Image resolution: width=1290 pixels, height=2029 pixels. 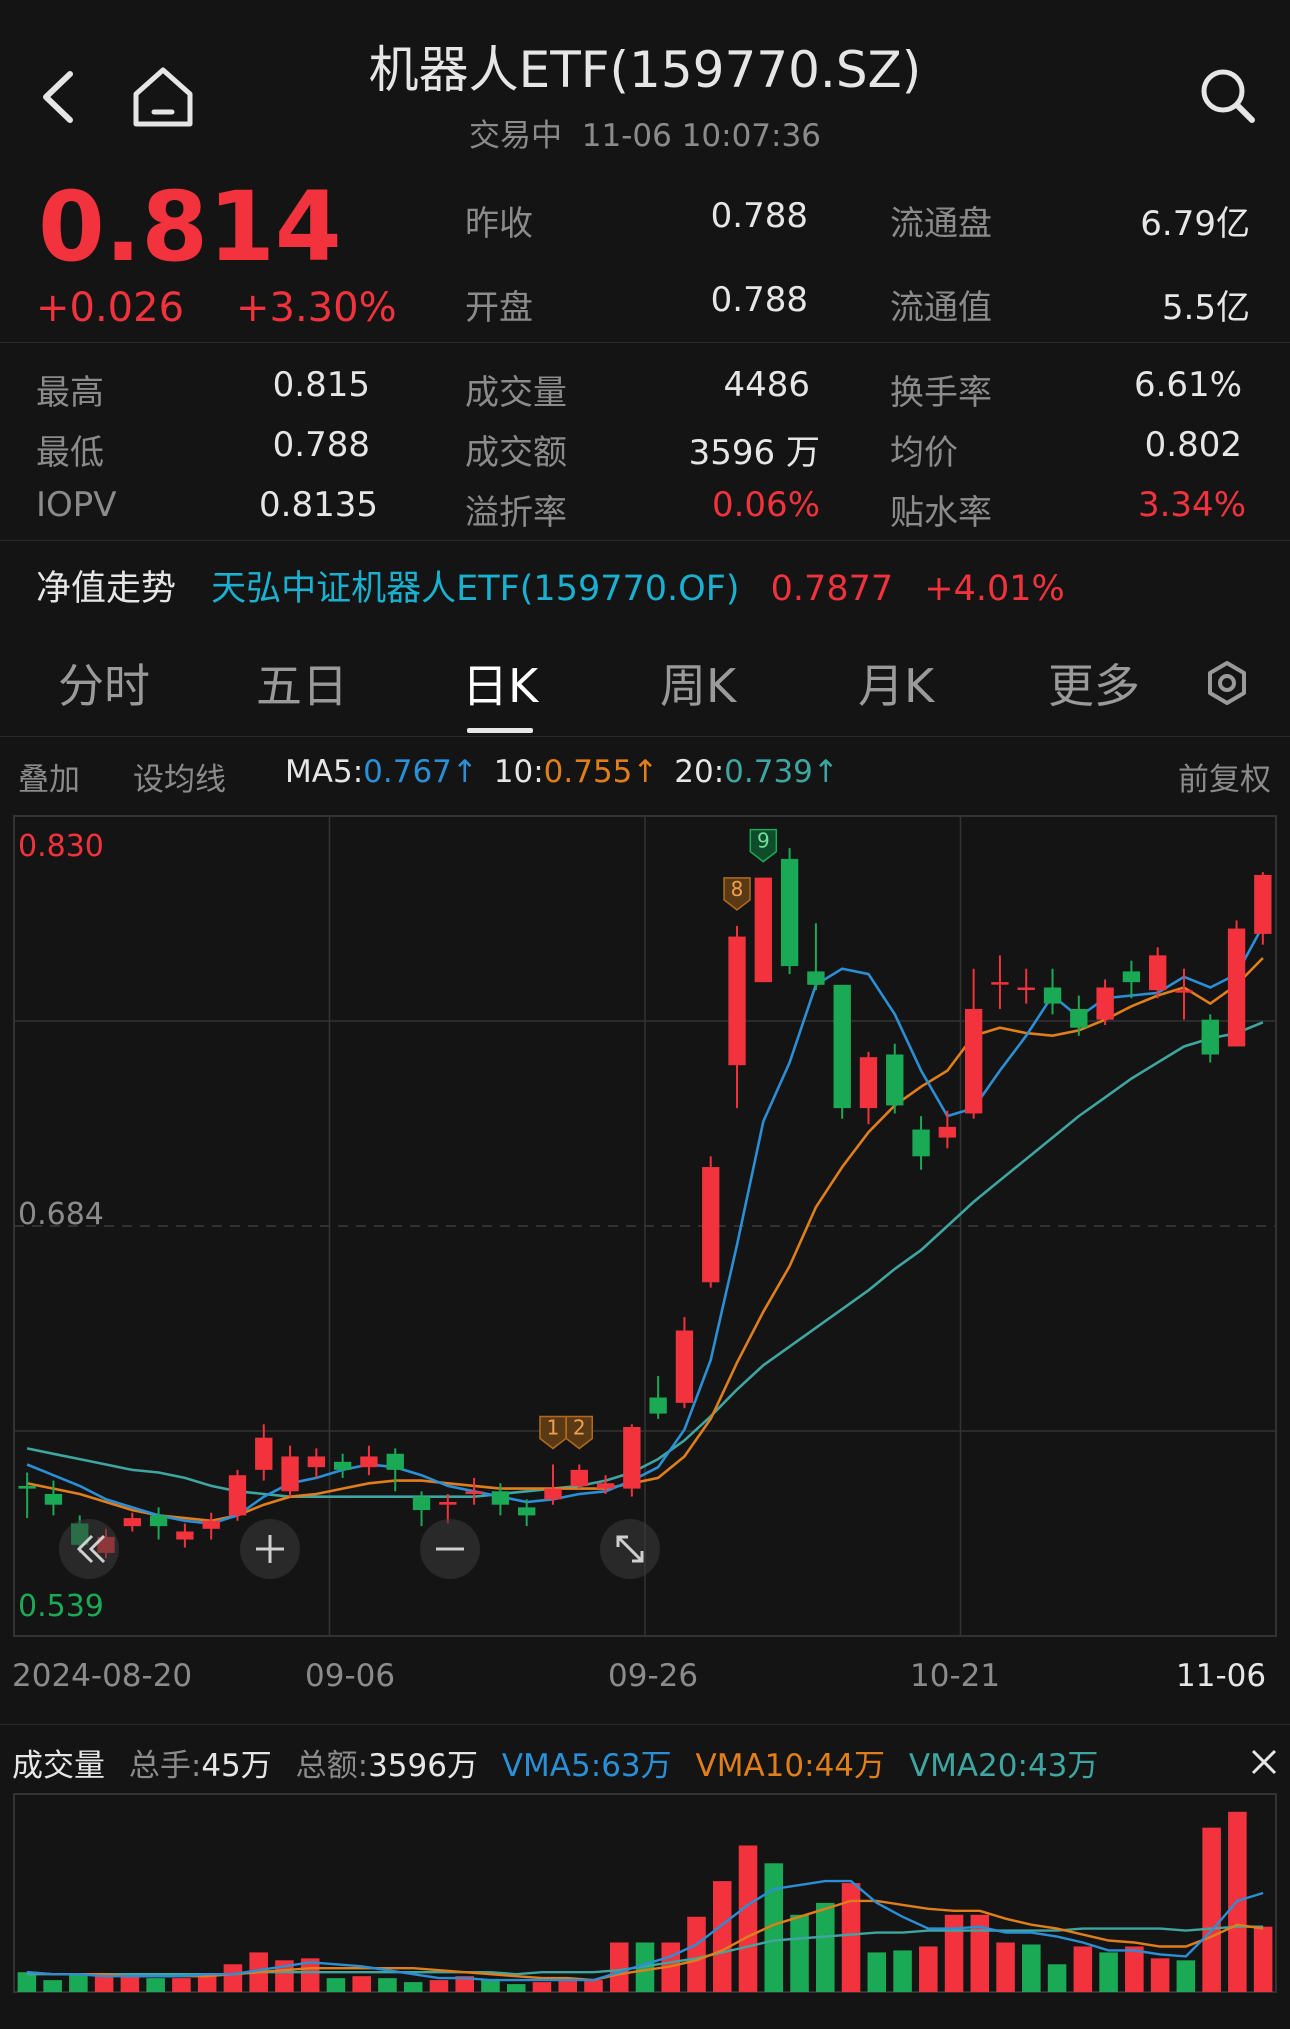 I want to click on ma10-arrow: ↑, so click(x=645, y=772).